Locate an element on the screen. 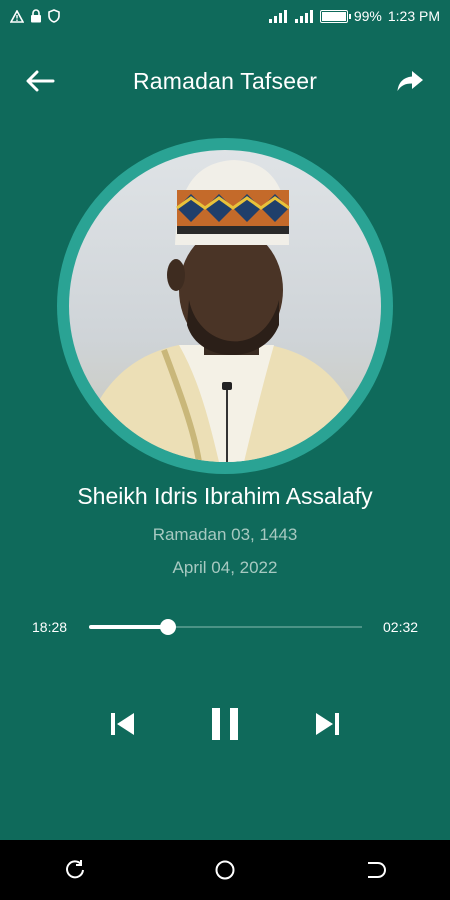 This screenshot has height=900, width=450. remaining-time: 02:32 is located at coordinates (401, 627).